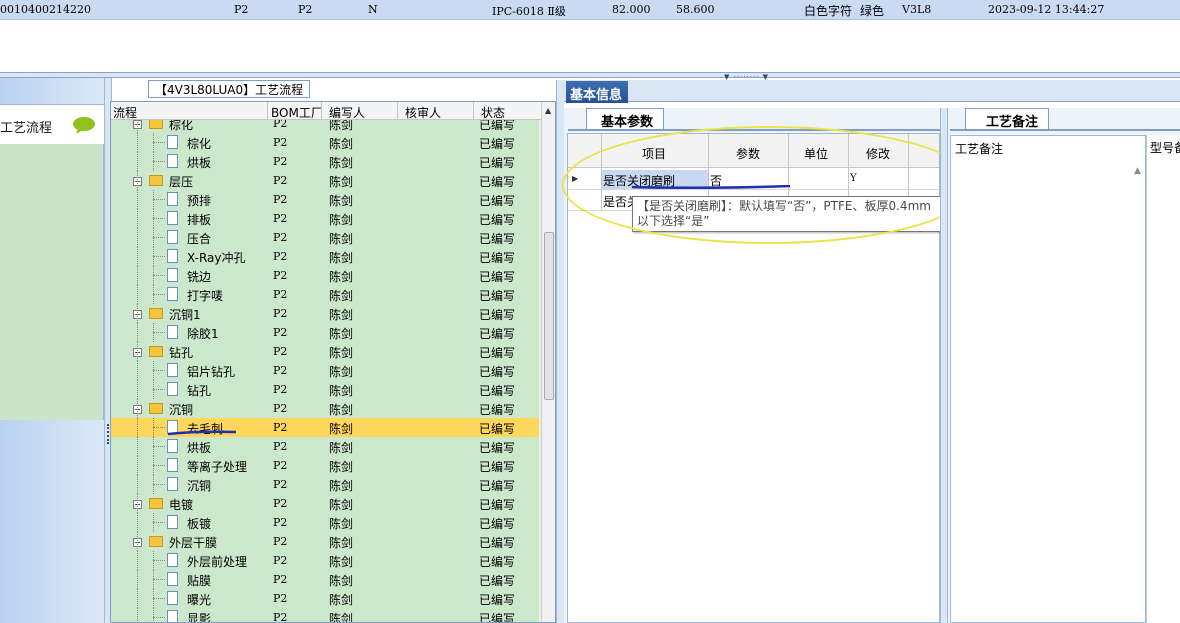 The image size is (1180, 623). What do you see at coordinates (347, 112) in the screenshot?
I see `col-author: 编写人` at bounding box center [347, 112].